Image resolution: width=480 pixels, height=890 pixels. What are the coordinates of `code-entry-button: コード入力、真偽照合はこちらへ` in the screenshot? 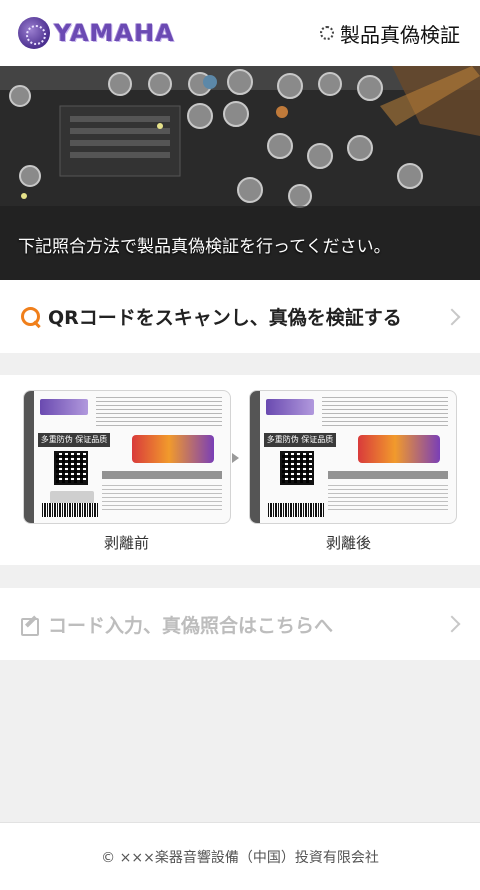 It's located at (240, 624).